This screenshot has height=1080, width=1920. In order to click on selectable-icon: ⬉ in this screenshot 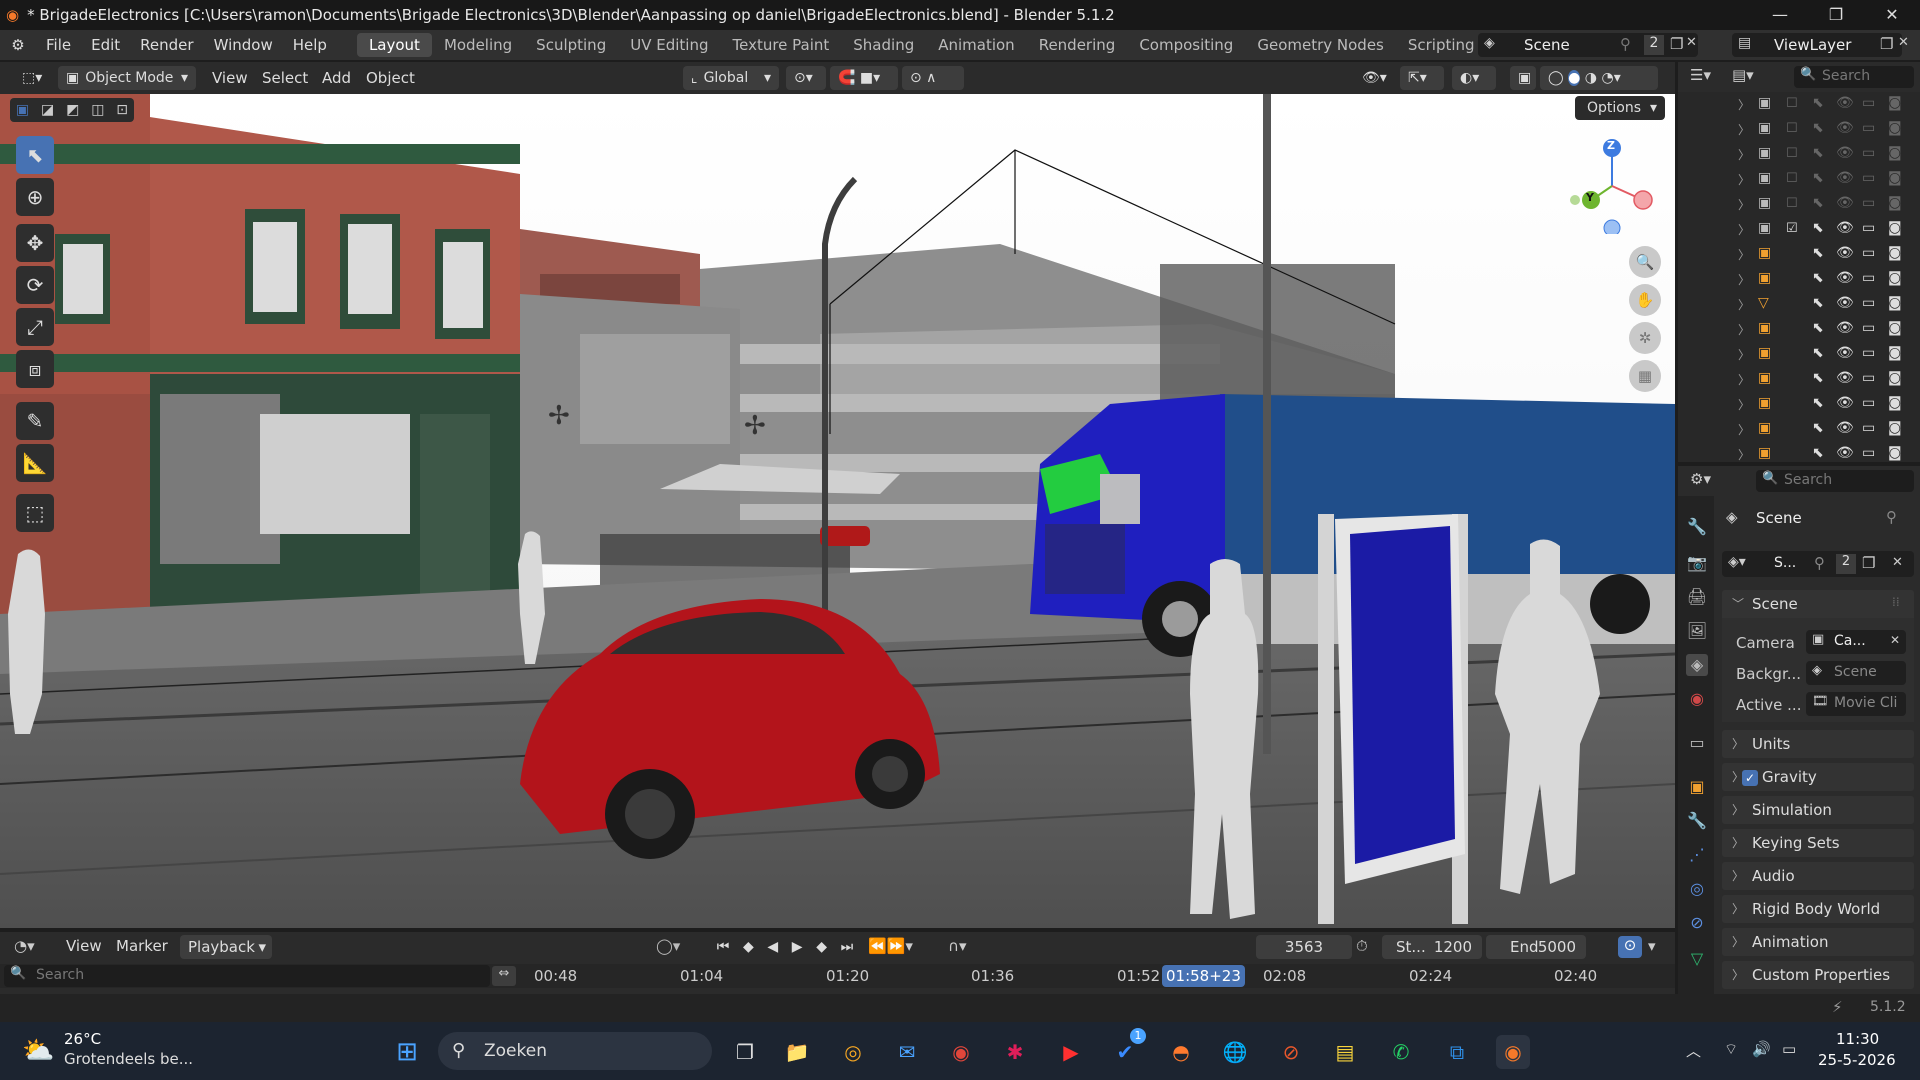, I will do `click(1818, 128)`.